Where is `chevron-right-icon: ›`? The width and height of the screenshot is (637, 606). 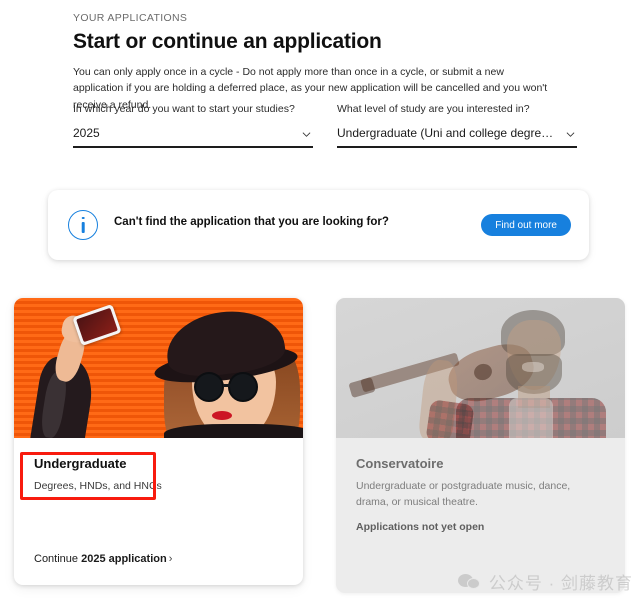 chevron-right-icon: › is located at coordinates (170, 559).